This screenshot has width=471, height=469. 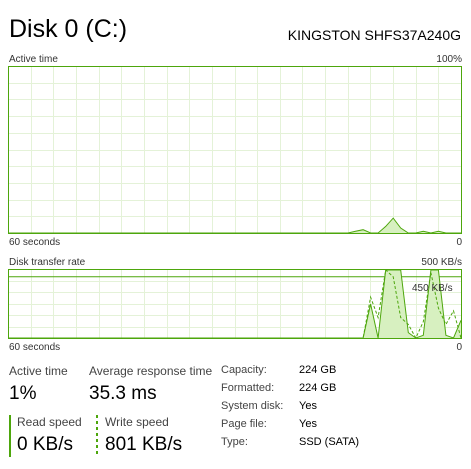 What do you see at coordinates (10, 436) in the screenshot?
I see `read-speed-indicator` at bounding box center [10, 436].